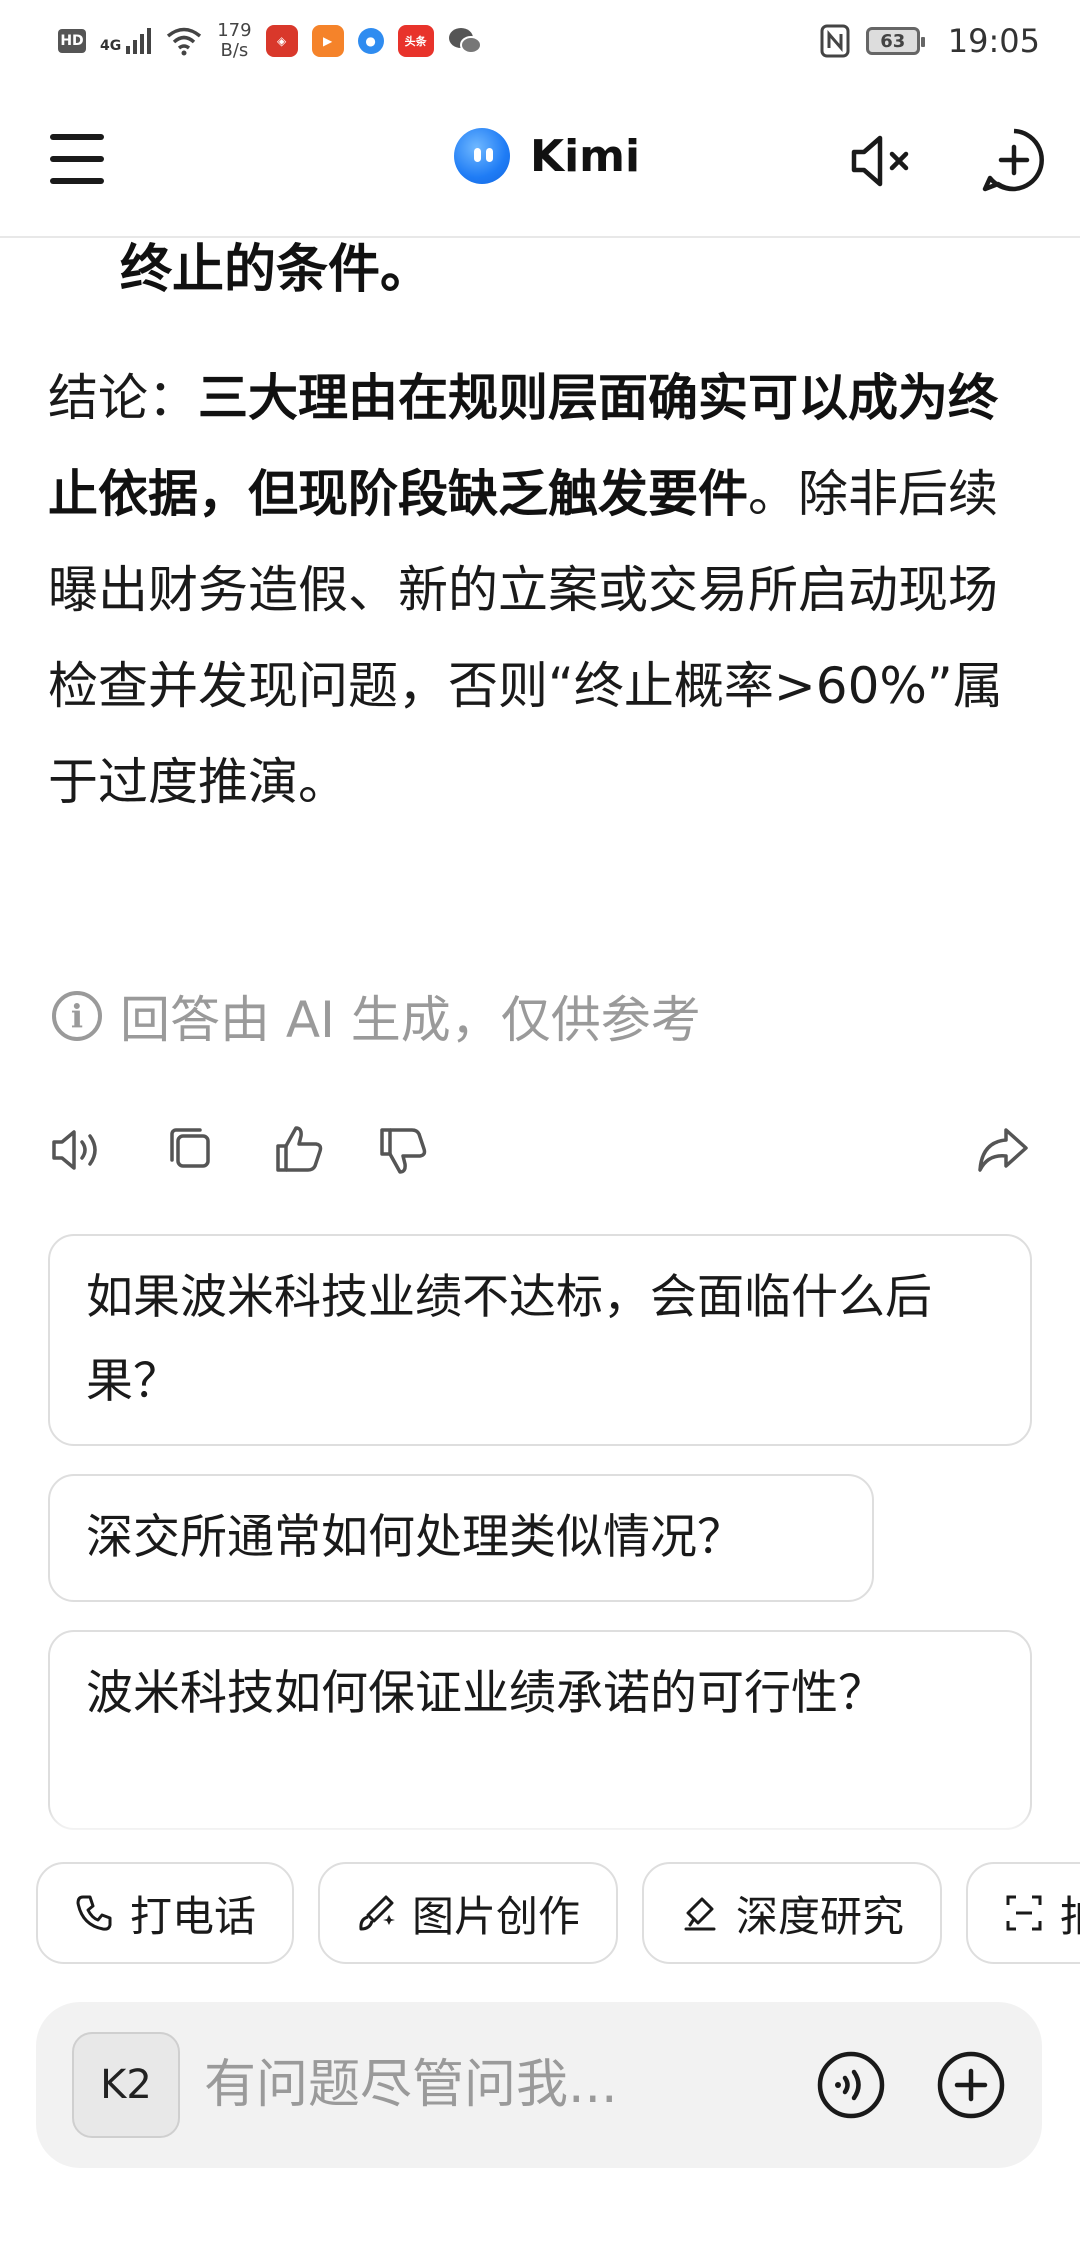 This screenshot has width=1080, height=2244. What do you see at coordinates (184, 41) in the screenshot?
I see `wifi-icon` at bounding box center [184, 41].